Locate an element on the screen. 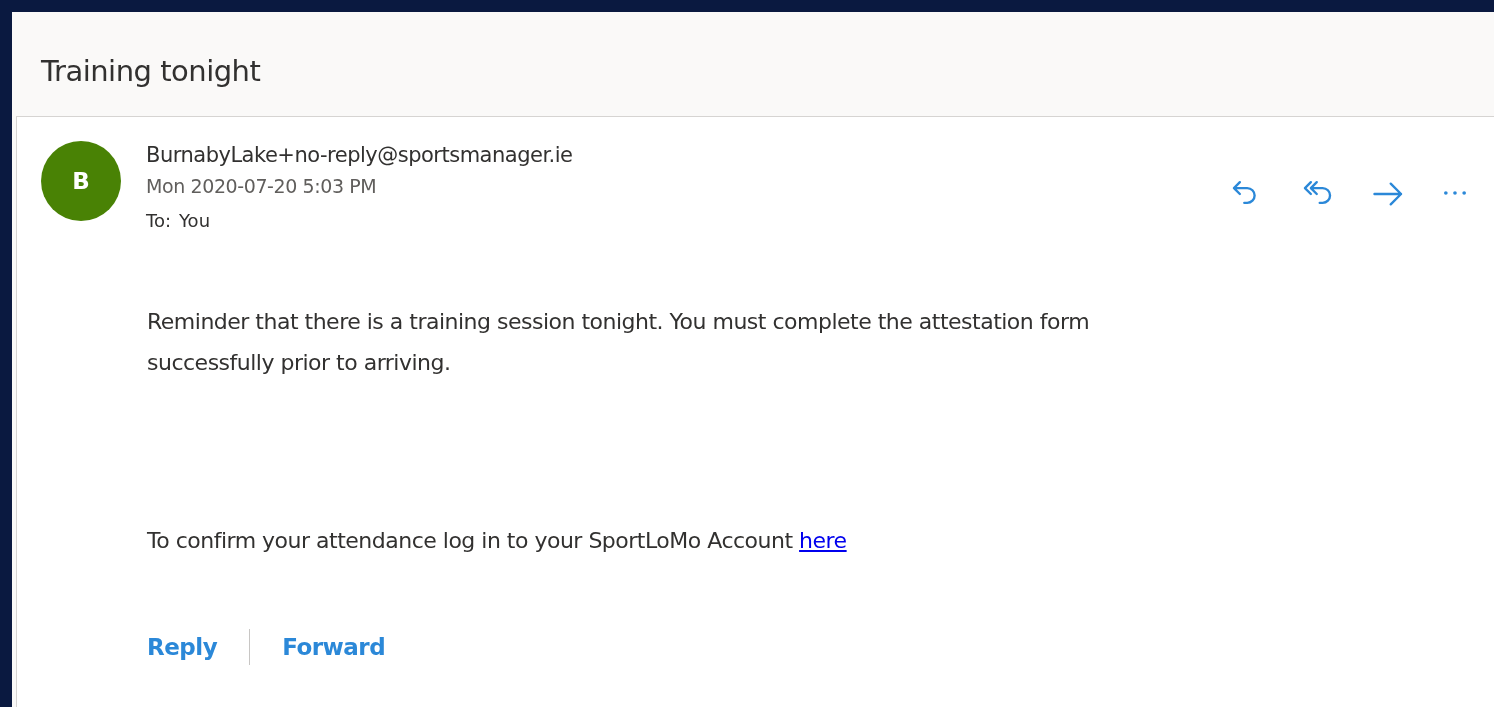 The width and height of the screenshot is (1494, 707). forward-button is located at coordinates (1388, 192).